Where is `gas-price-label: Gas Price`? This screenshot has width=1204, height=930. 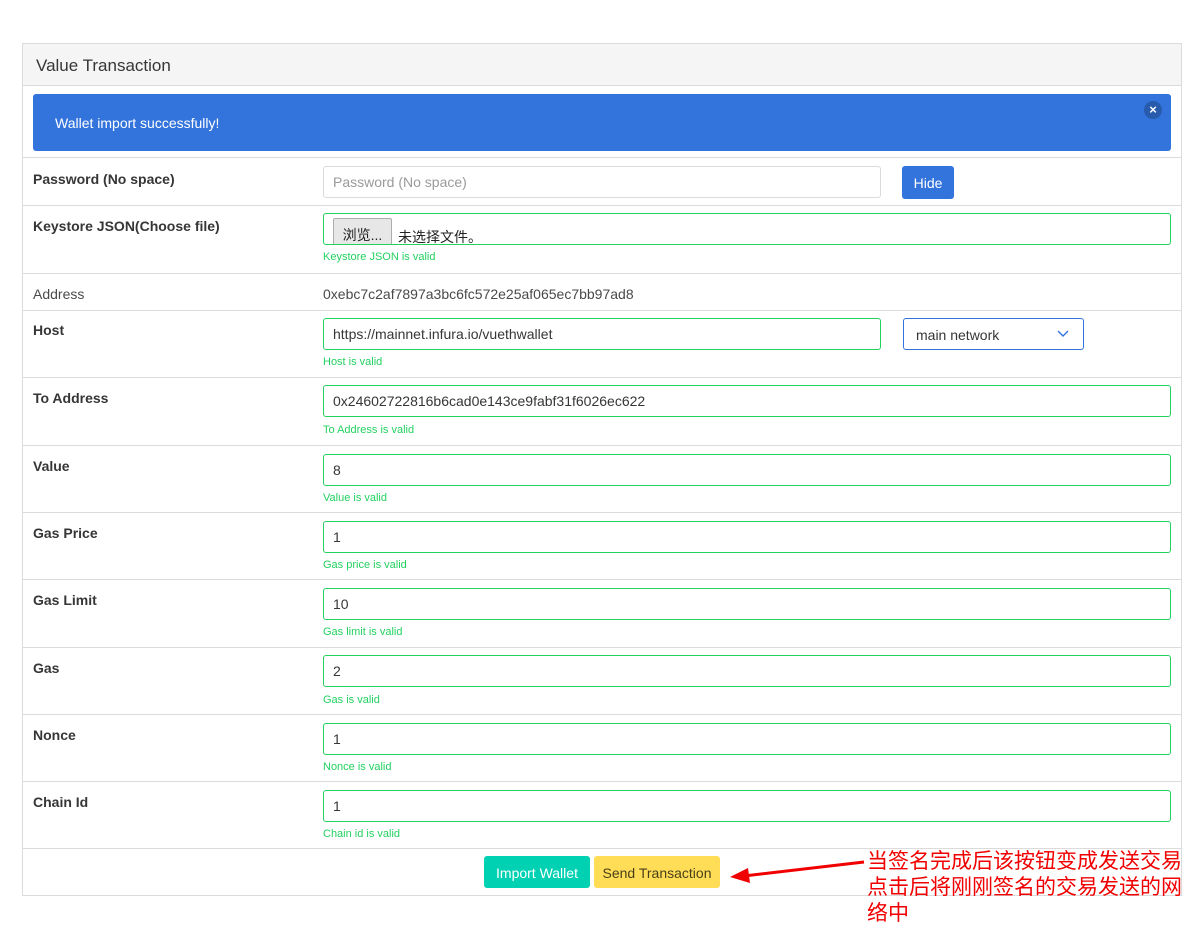 gas-price-label: Gas Price is located at coordinates (65, 533).